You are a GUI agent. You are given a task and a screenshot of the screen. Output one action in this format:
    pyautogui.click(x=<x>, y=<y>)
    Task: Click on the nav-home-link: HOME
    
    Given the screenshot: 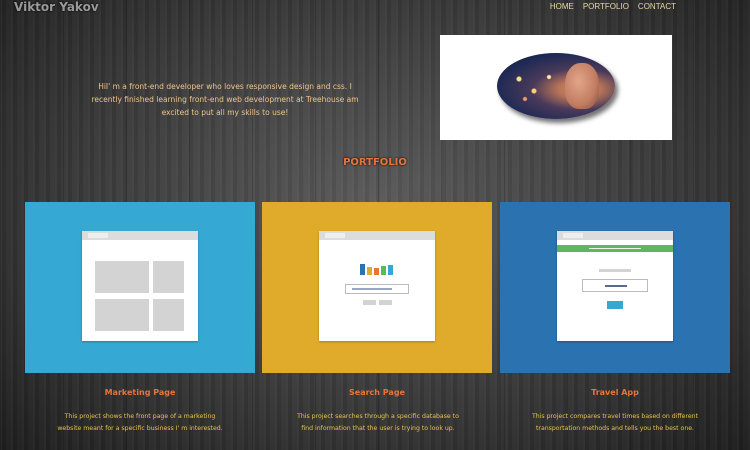 What is the action you would take?
    pyautogui.click(x=562, y=6)
    